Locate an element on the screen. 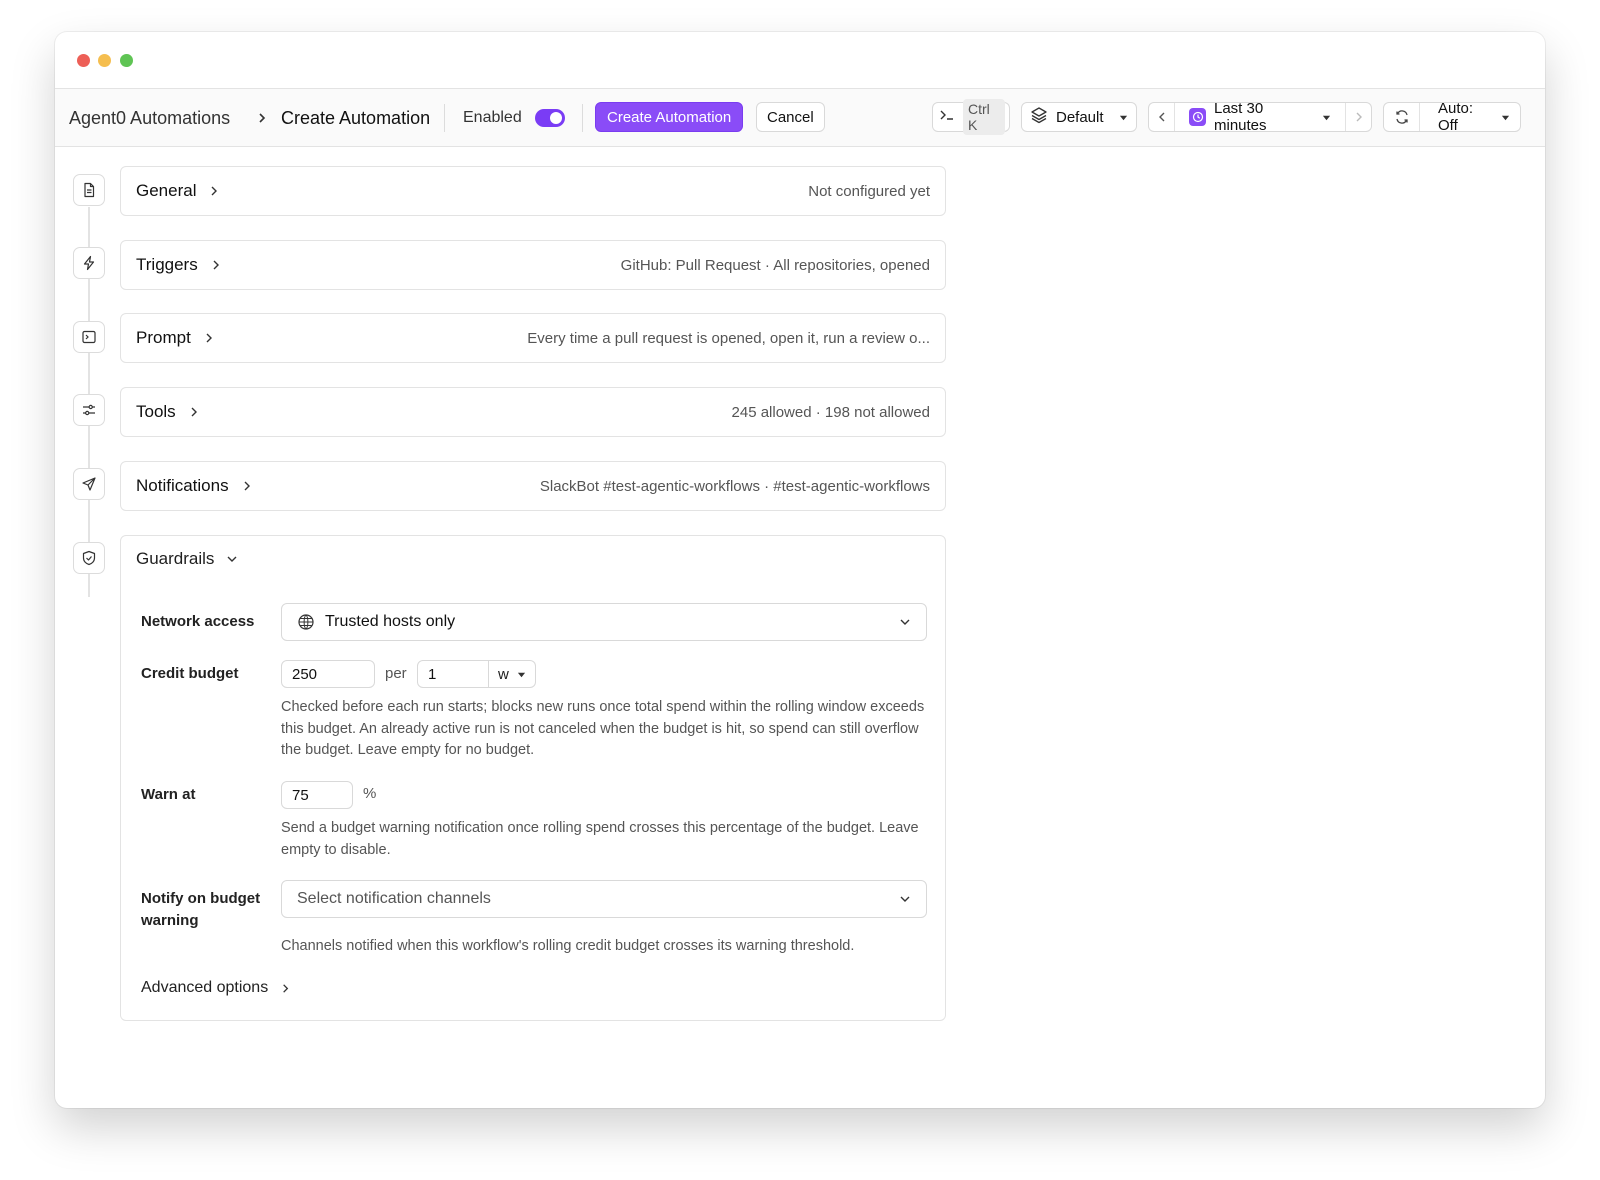  send-icon is located at coordinates (89, 484).